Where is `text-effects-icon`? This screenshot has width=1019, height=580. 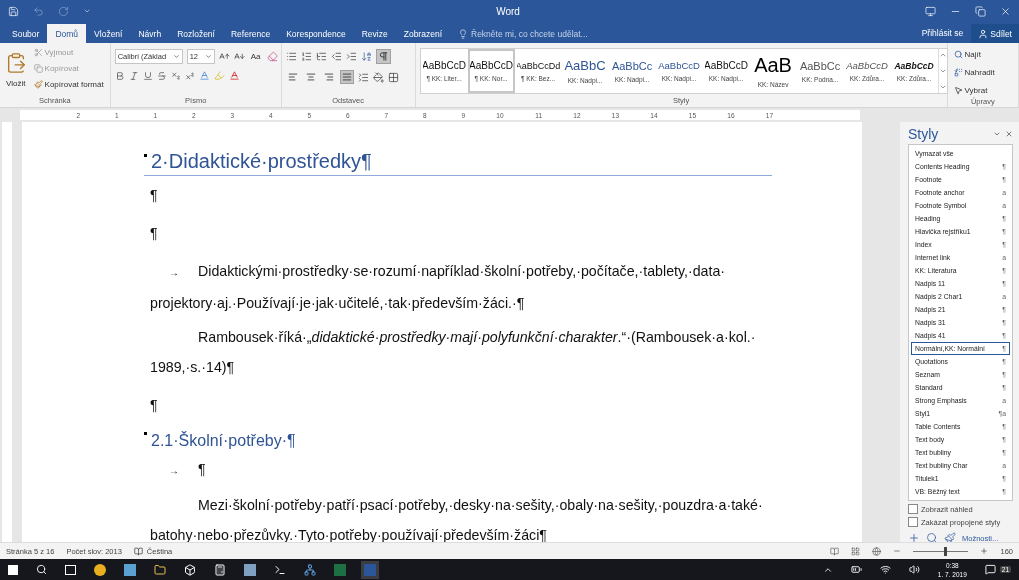 text-effects-icon is located at coordinates (204, 75).